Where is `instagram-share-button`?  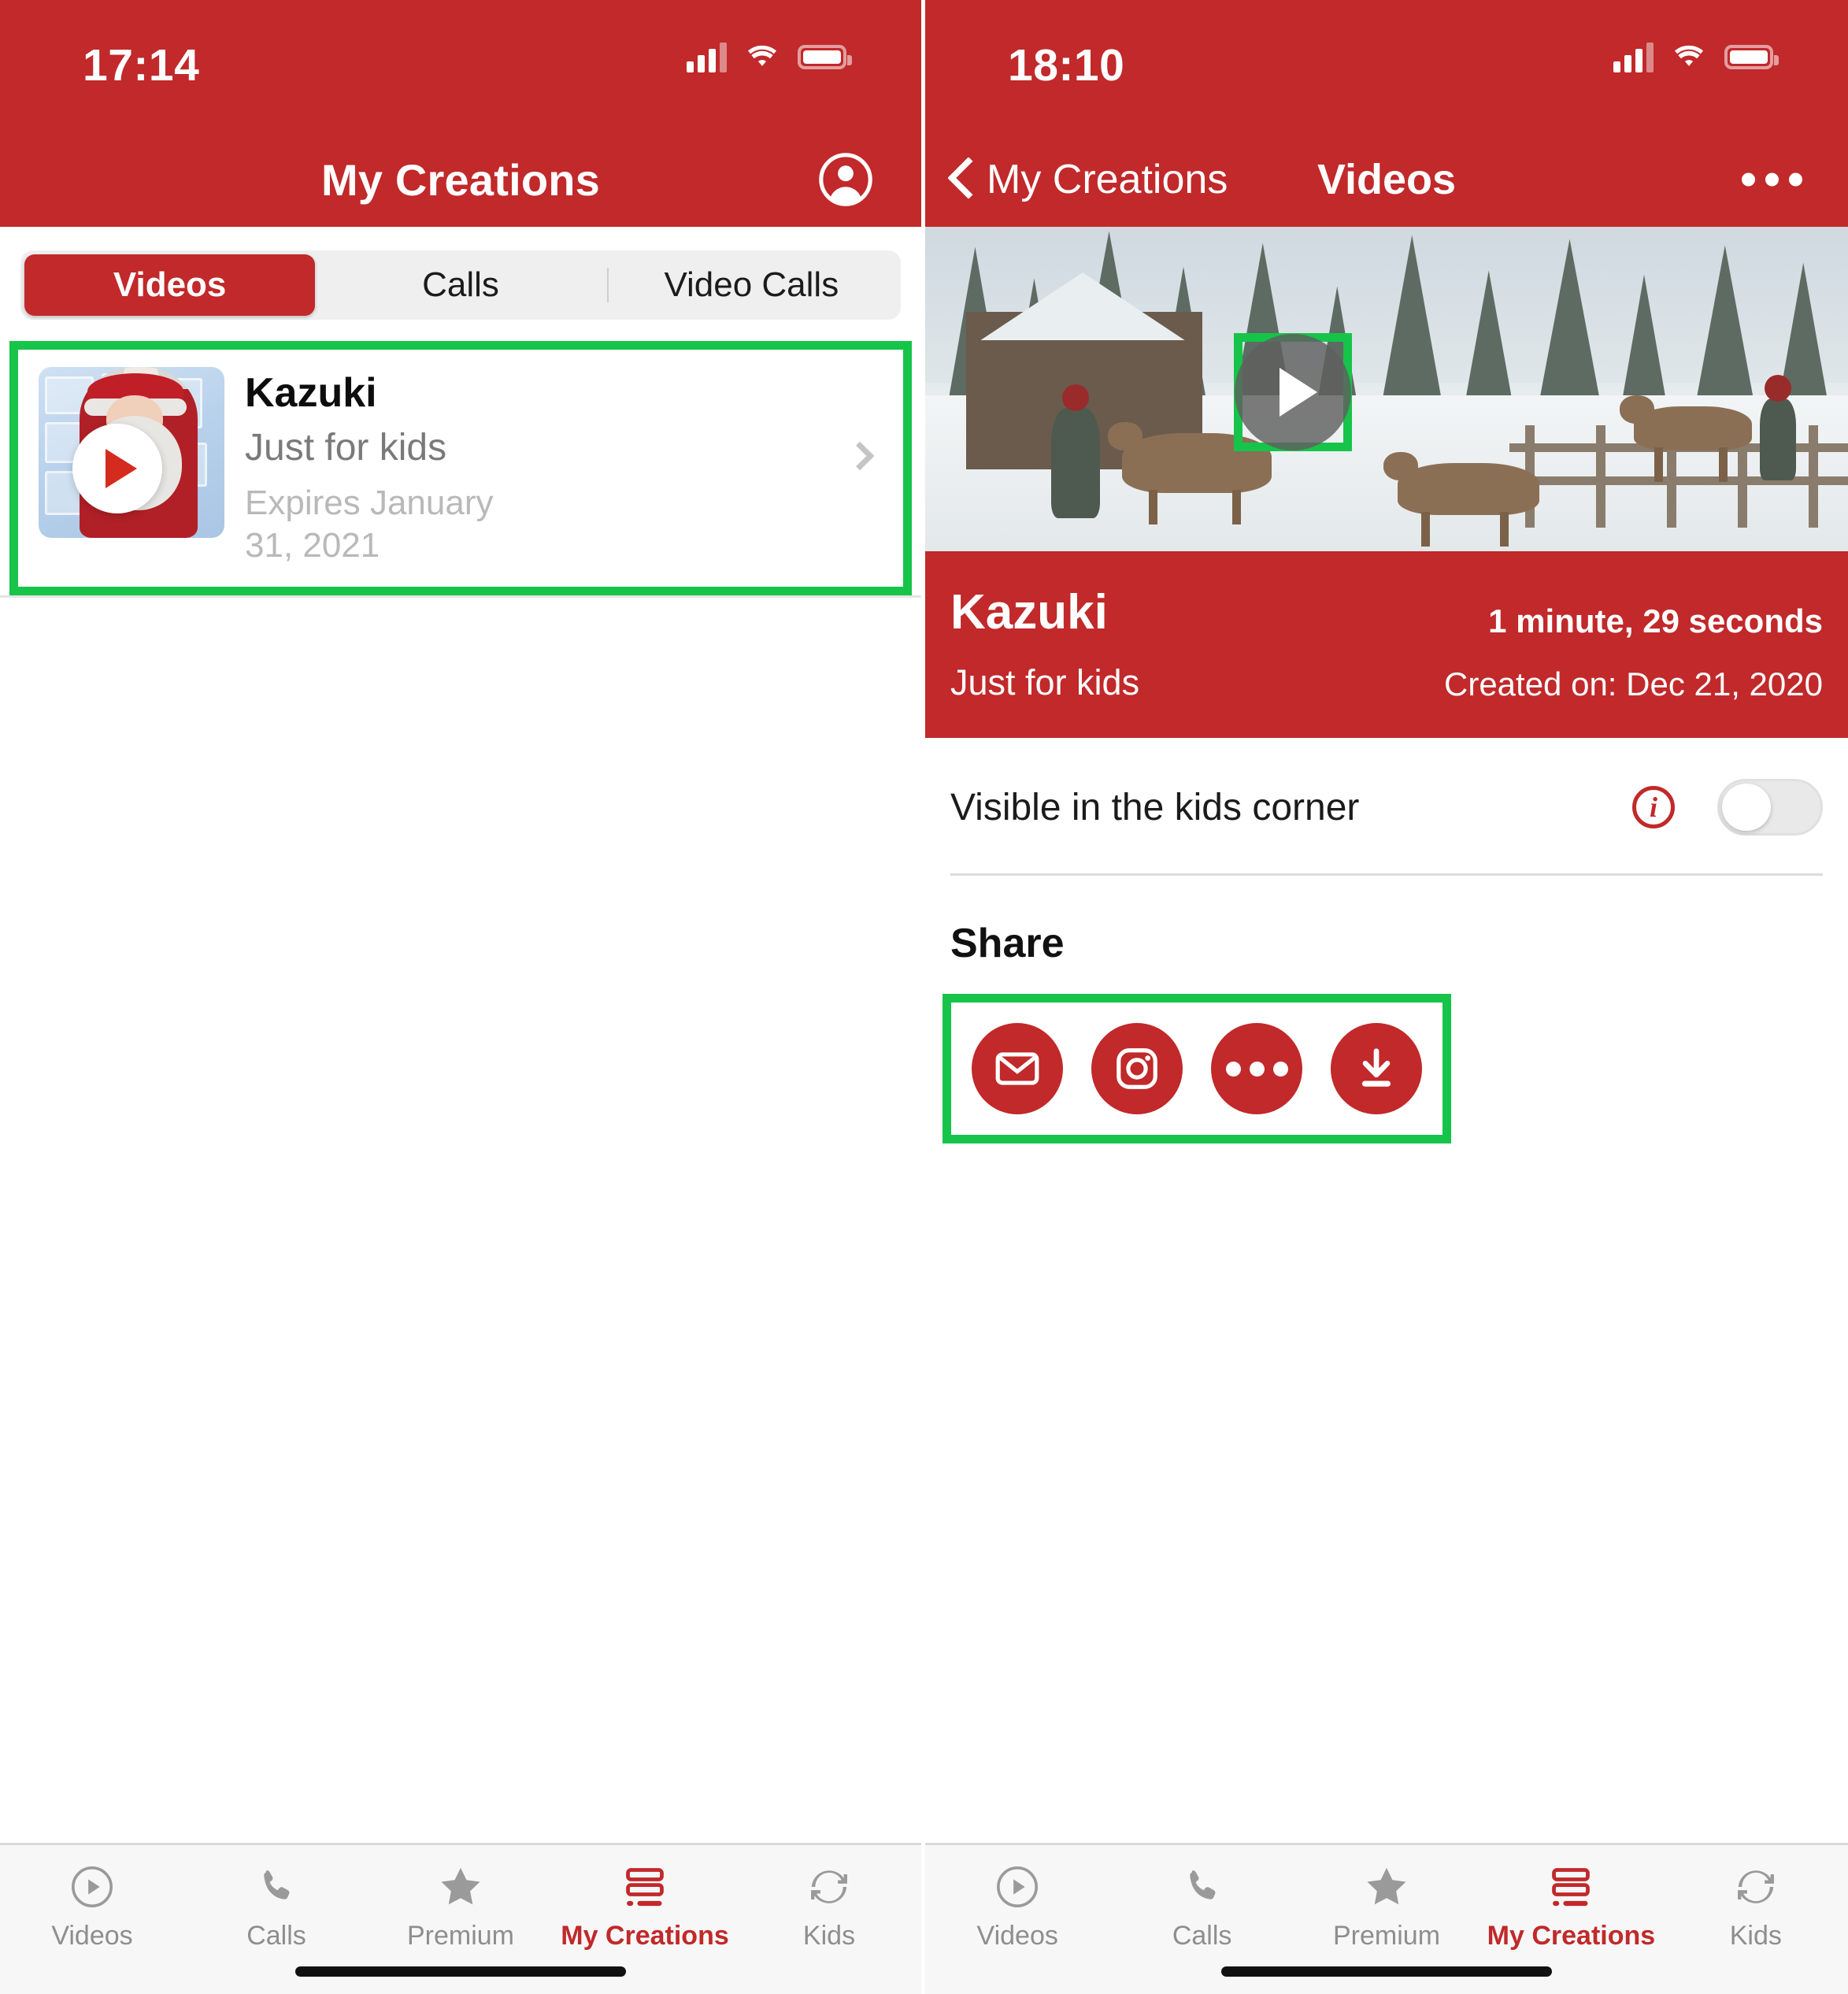
instagram-share-button is located at coordinates (1137, 1069).